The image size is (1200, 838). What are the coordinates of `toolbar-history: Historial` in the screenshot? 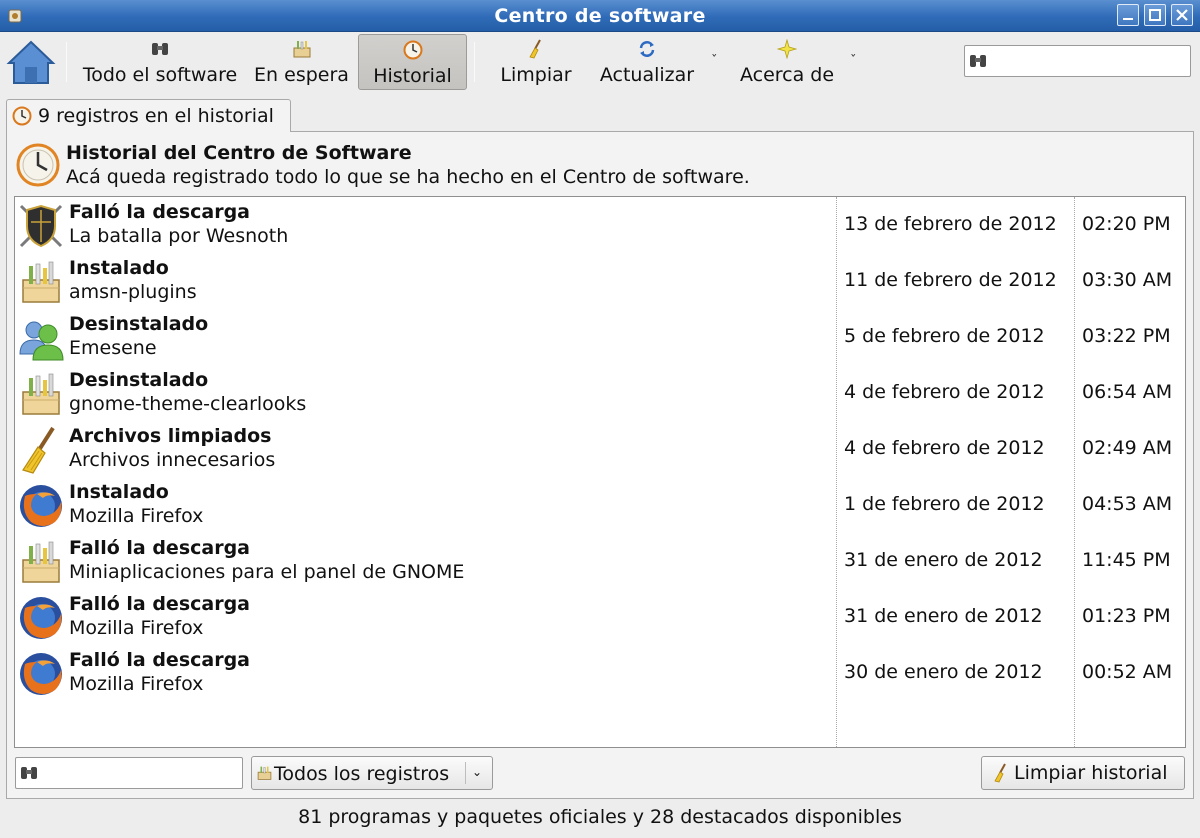 It's located at (412, 62).